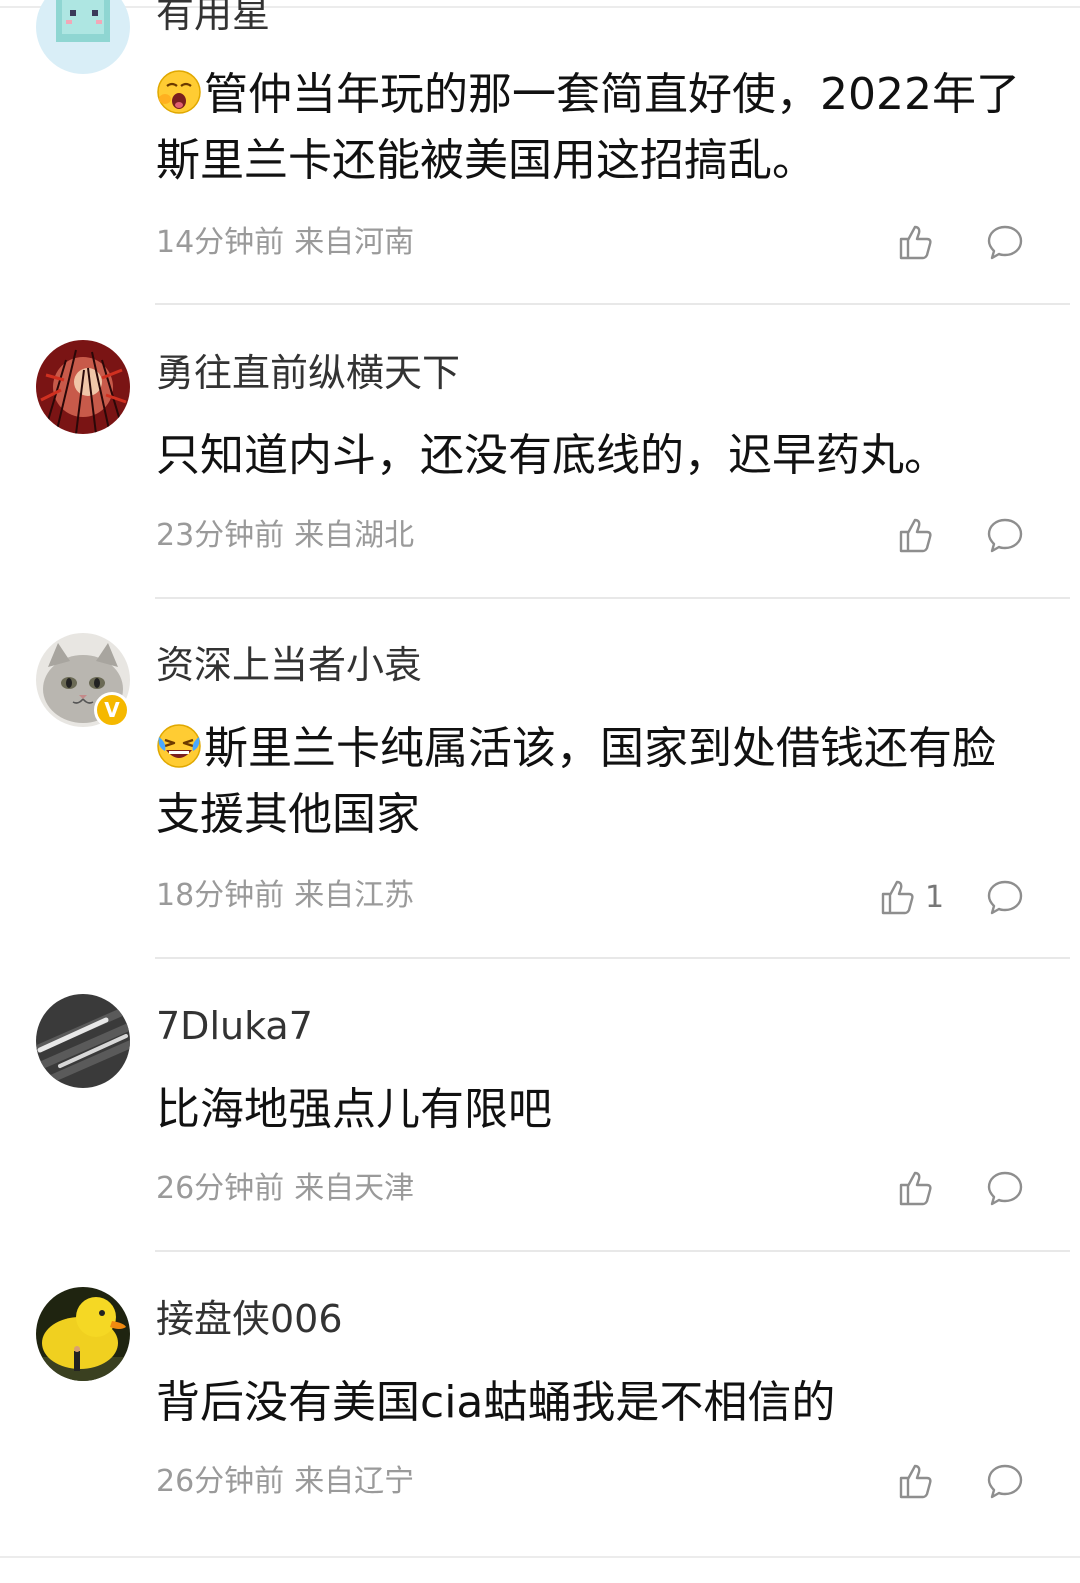 This screenshot has width=1080, height=1583. What do you see at coordinates (354, 1481) in the screenshot?
I see `comment-location: 来自辽宁` at bounding box center [354, 1481].